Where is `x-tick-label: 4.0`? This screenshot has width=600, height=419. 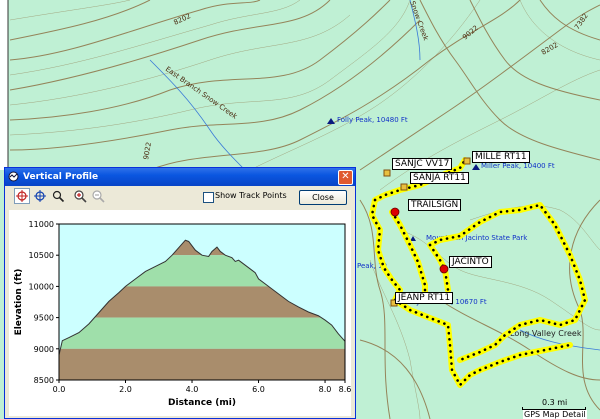
x-tick-label: 4.0 is located at coordinates (192, 389).